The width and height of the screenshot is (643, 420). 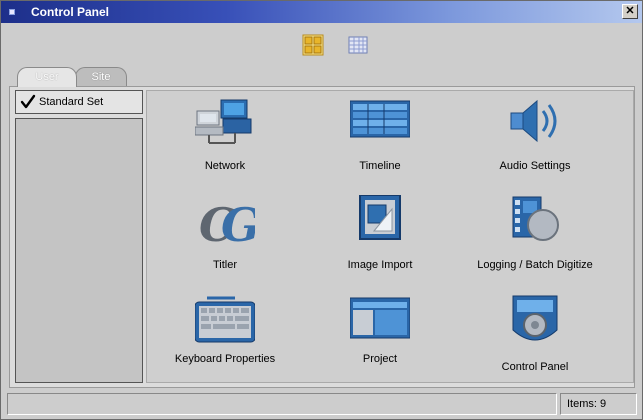 What do you see at coordinates (630, 11) in the screenshot?
I see `close-button: ✕` at bounding box center [630, 11].